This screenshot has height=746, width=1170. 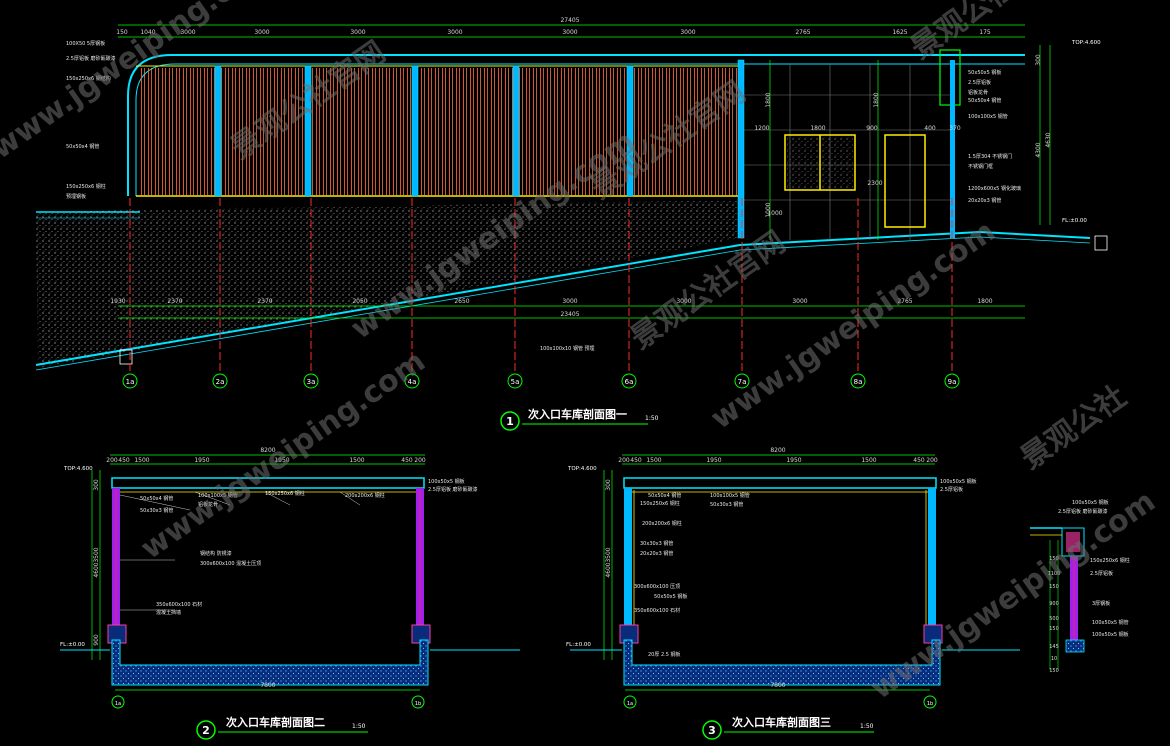 What do you see at coordinates (365, 495) in the screenshot?
I see `s2-note: 200x200x6 钢柱` at bounding box center [365, 495].